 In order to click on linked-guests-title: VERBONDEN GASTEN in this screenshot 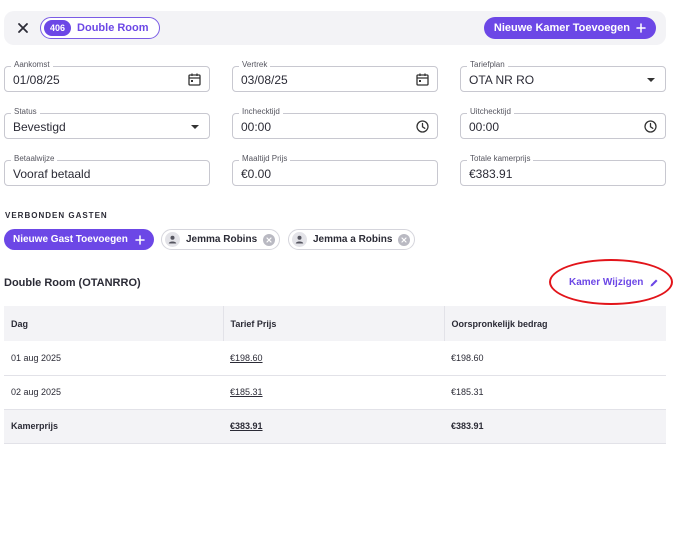, I will do `click(56, 215)`.